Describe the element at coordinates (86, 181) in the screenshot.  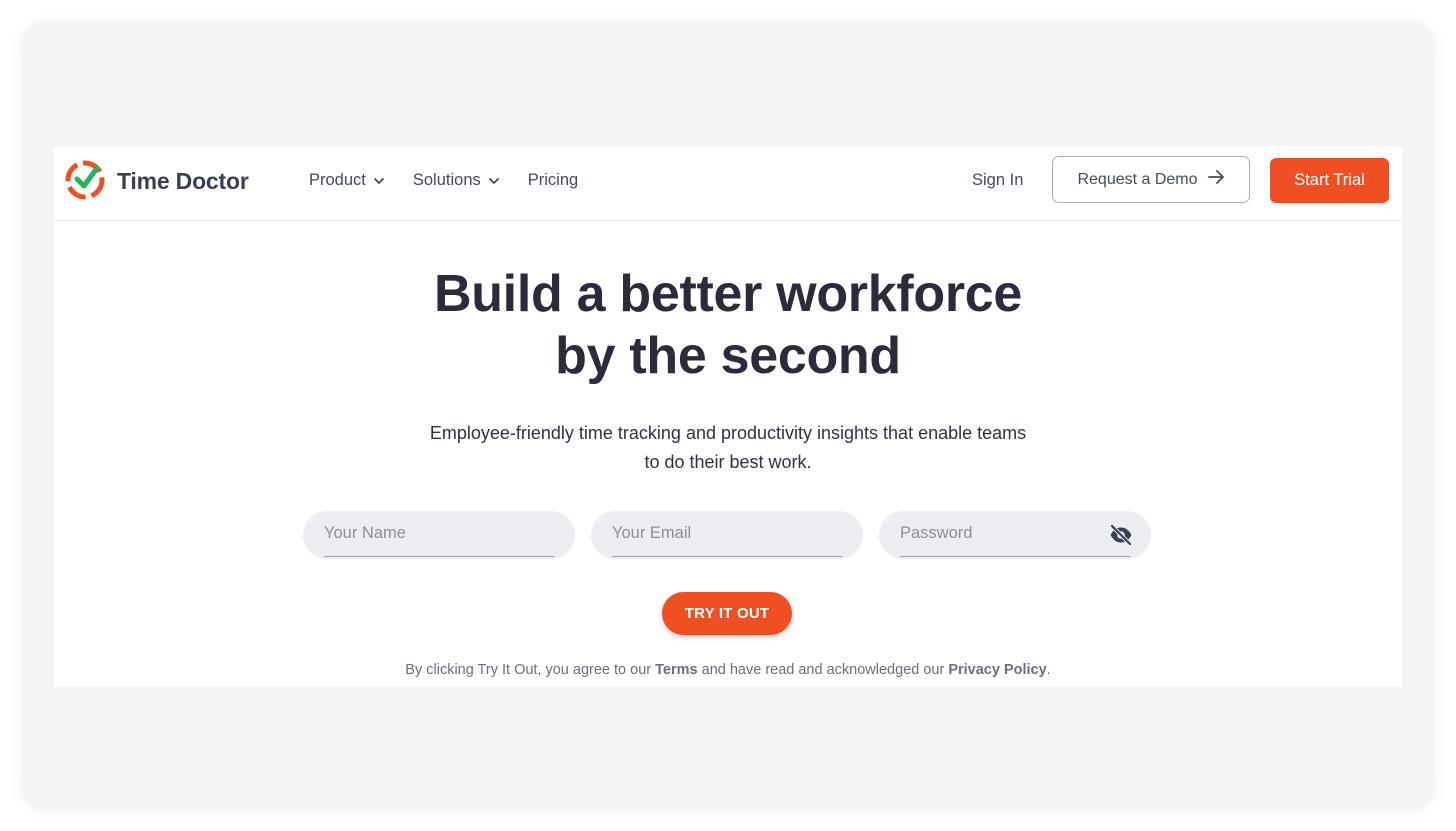
I see `time-doctor-logo-icon` at that location.